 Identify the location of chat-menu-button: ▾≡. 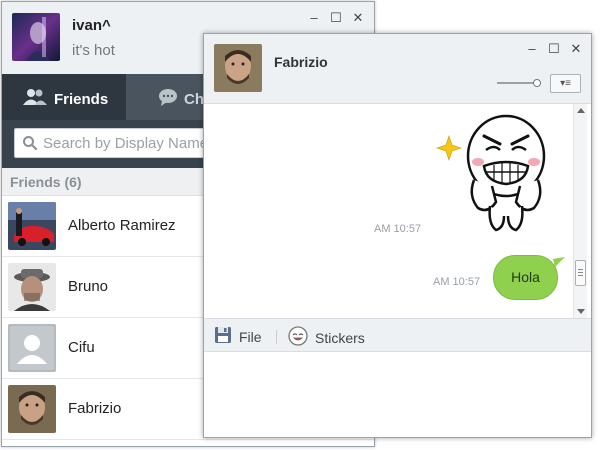
(565, 83).